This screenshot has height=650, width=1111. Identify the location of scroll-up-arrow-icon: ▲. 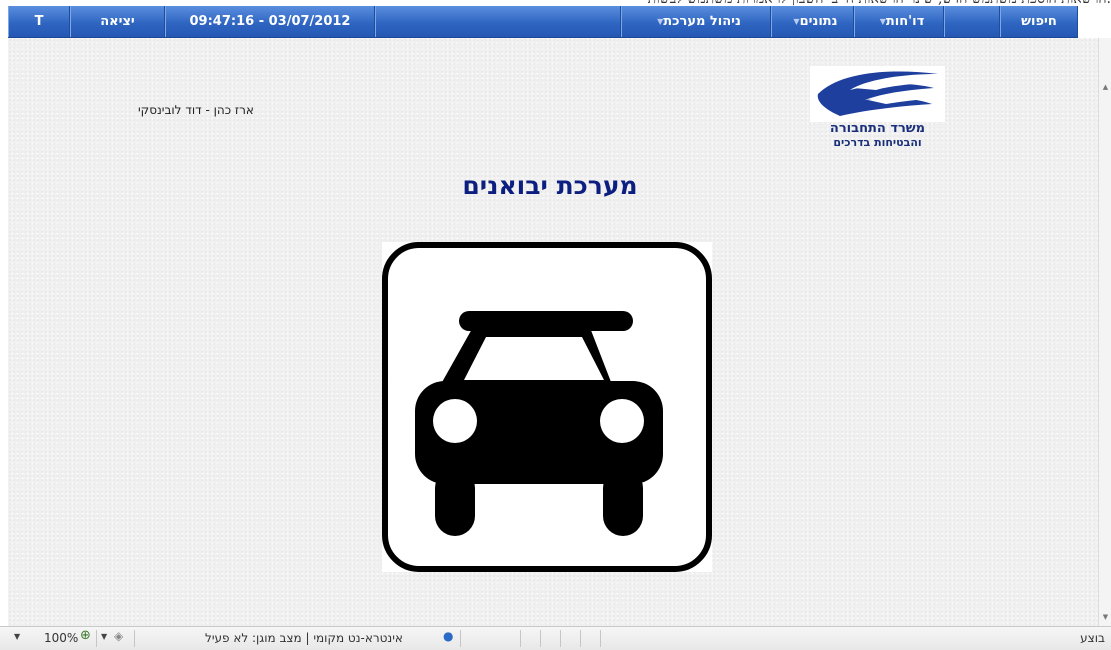
(1105, 87).